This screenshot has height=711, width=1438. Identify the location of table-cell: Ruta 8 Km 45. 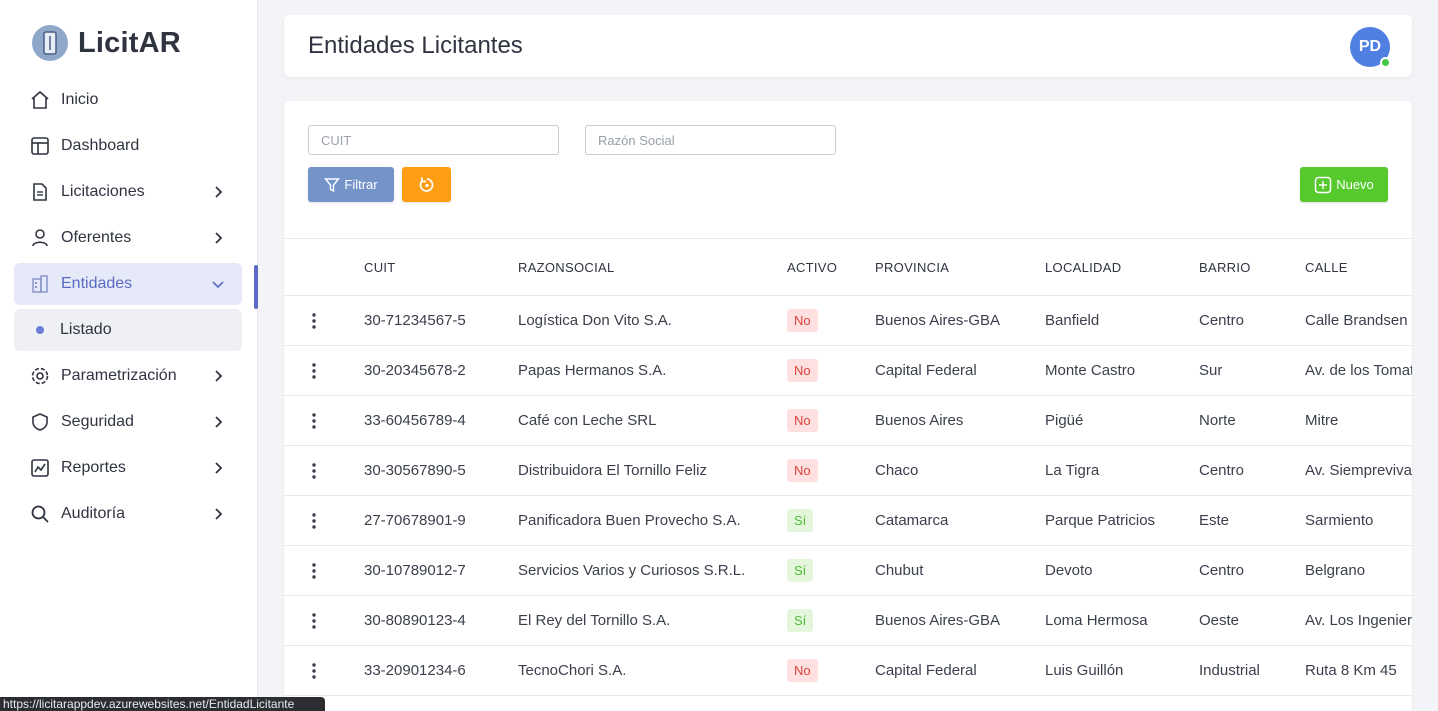
(1358, 670).